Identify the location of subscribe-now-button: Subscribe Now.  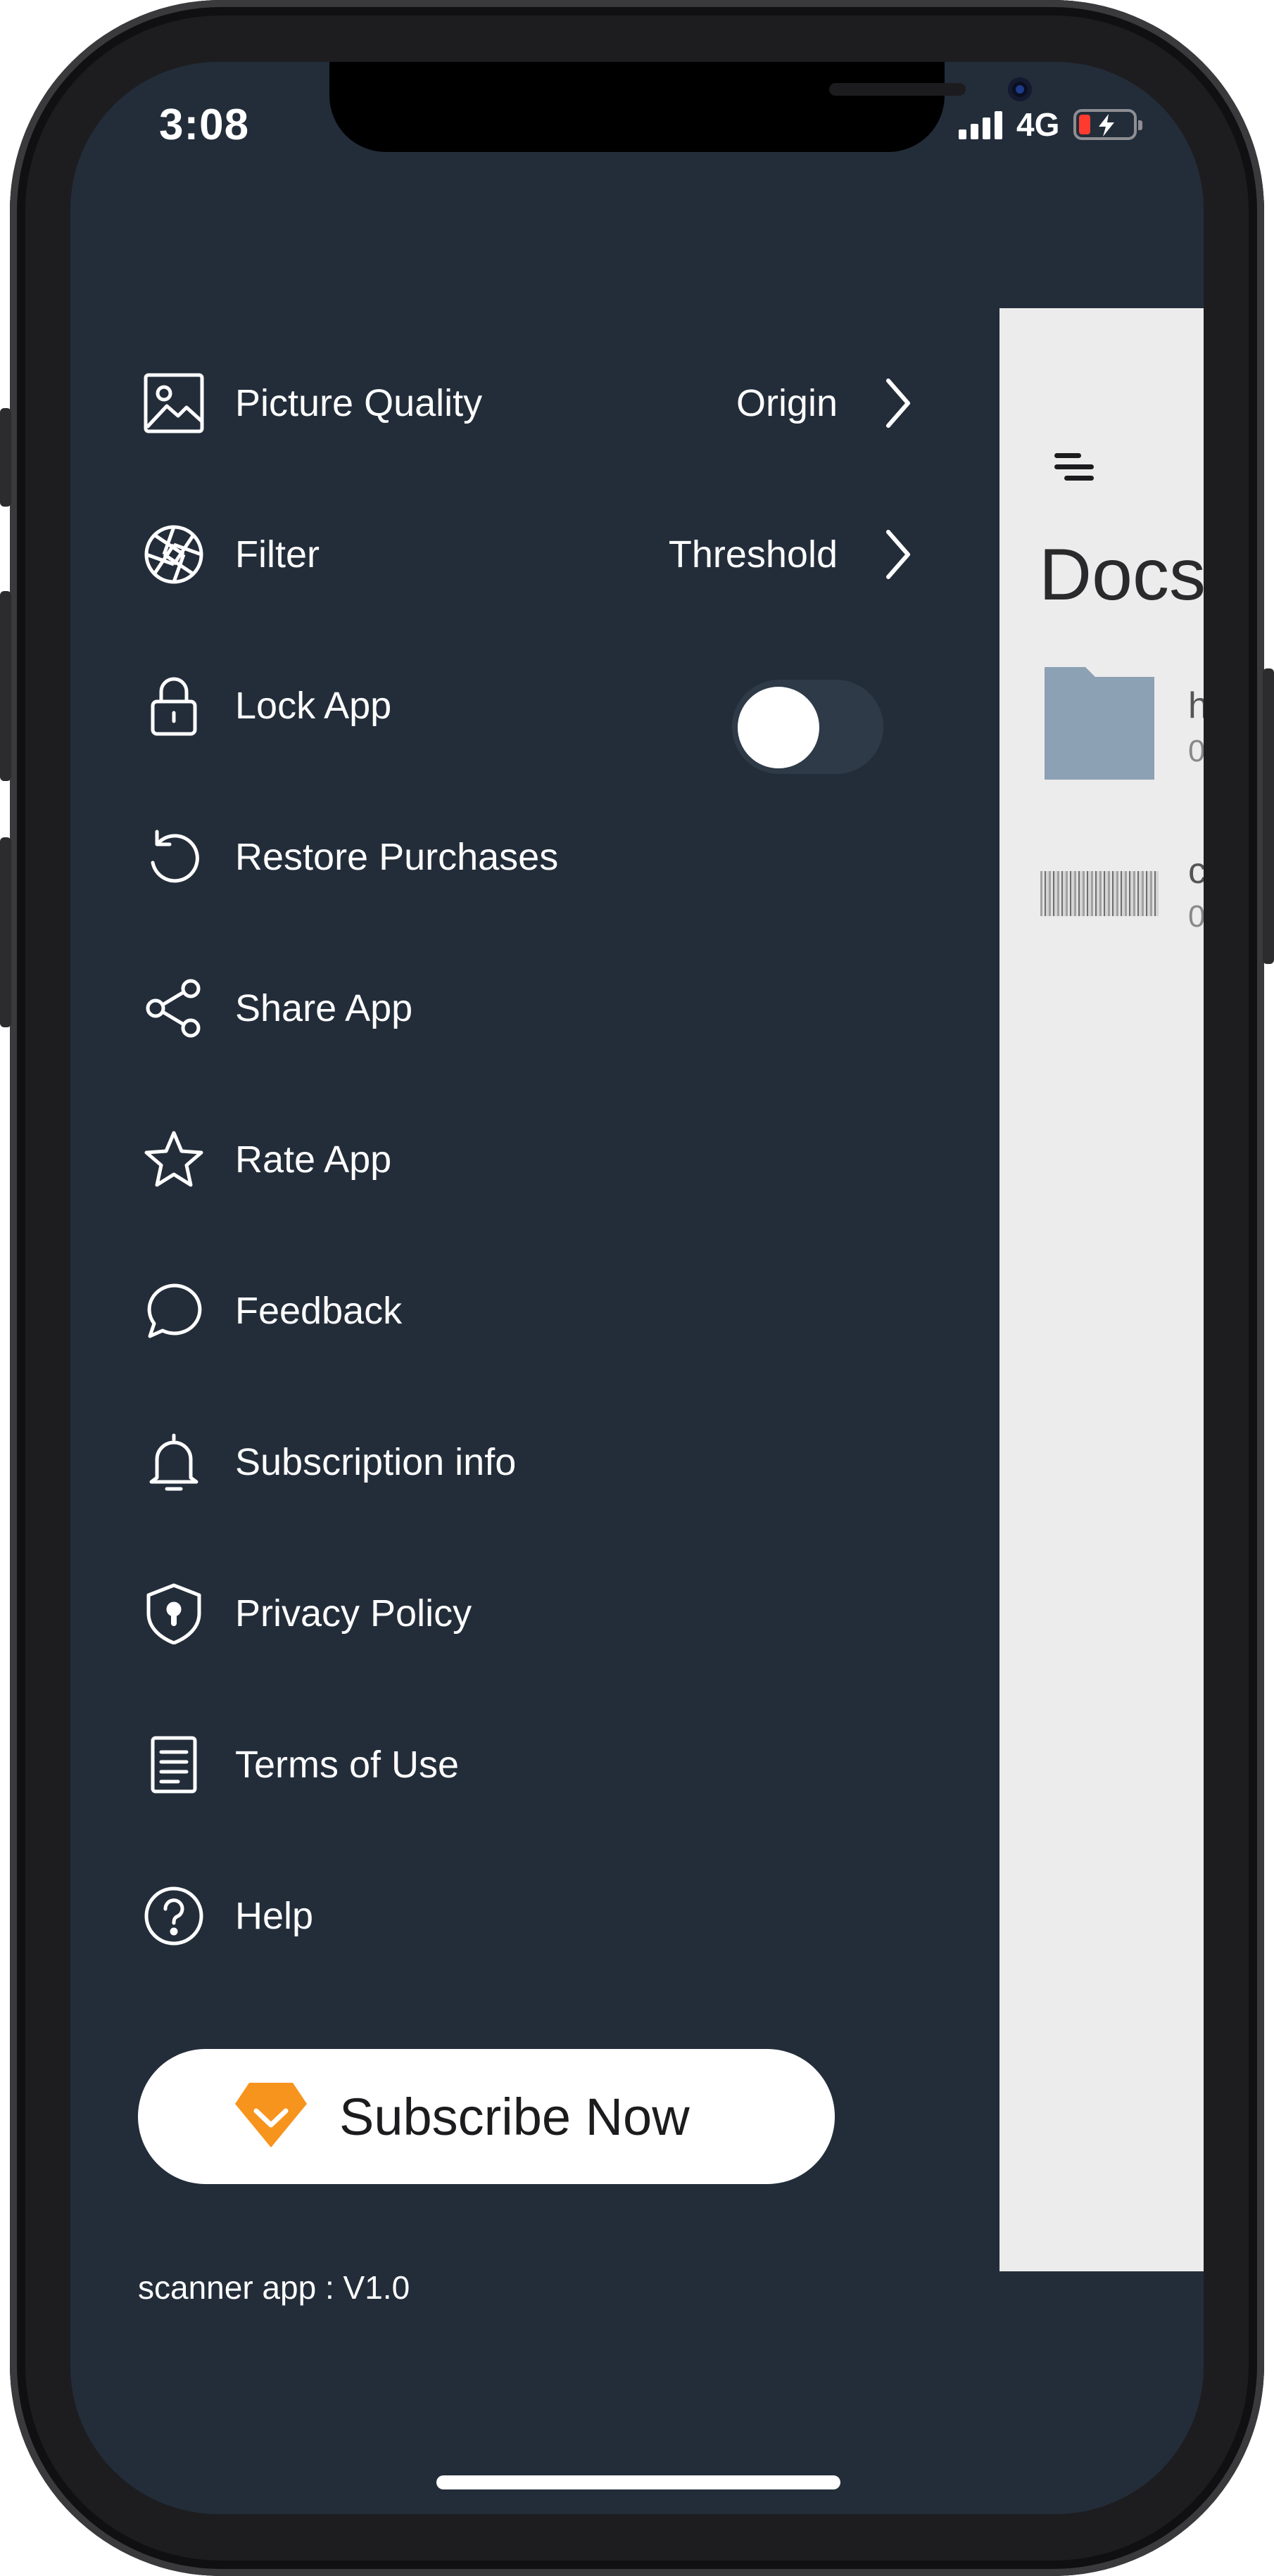
(487, 2116).